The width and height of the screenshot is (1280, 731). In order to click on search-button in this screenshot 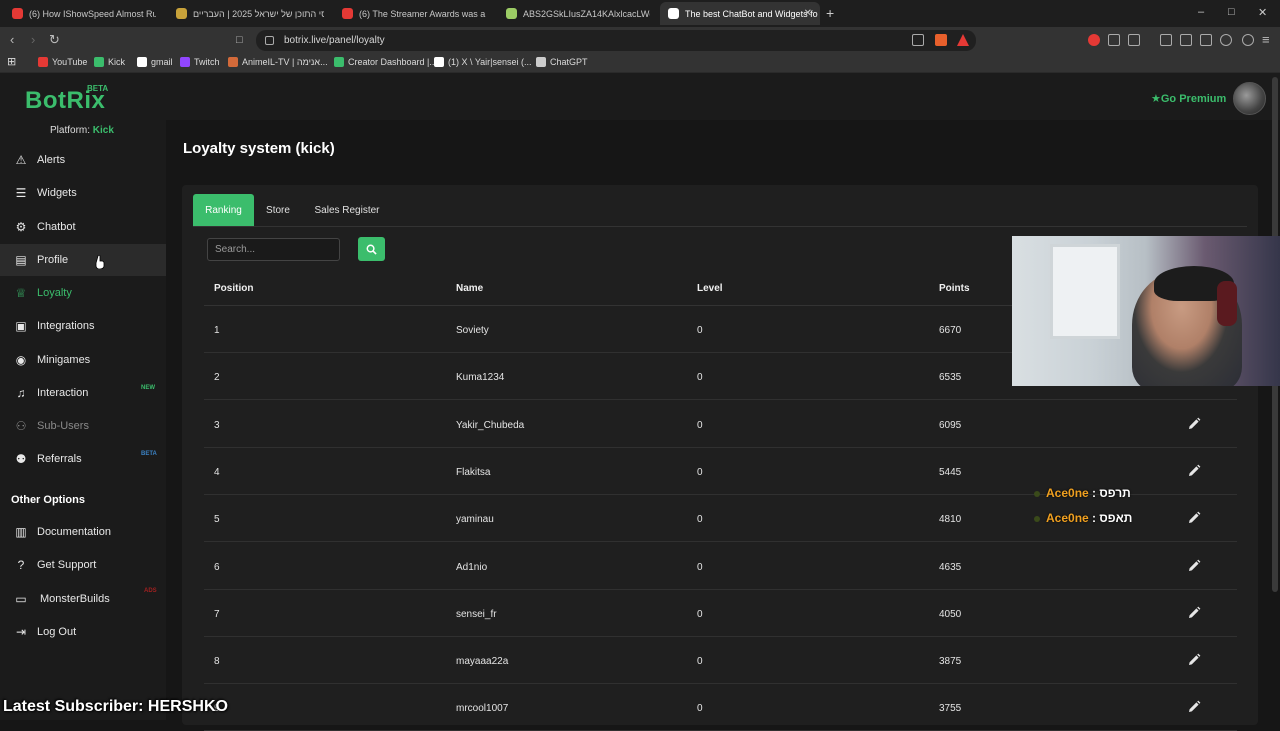, I will do `click(371, 249)`.